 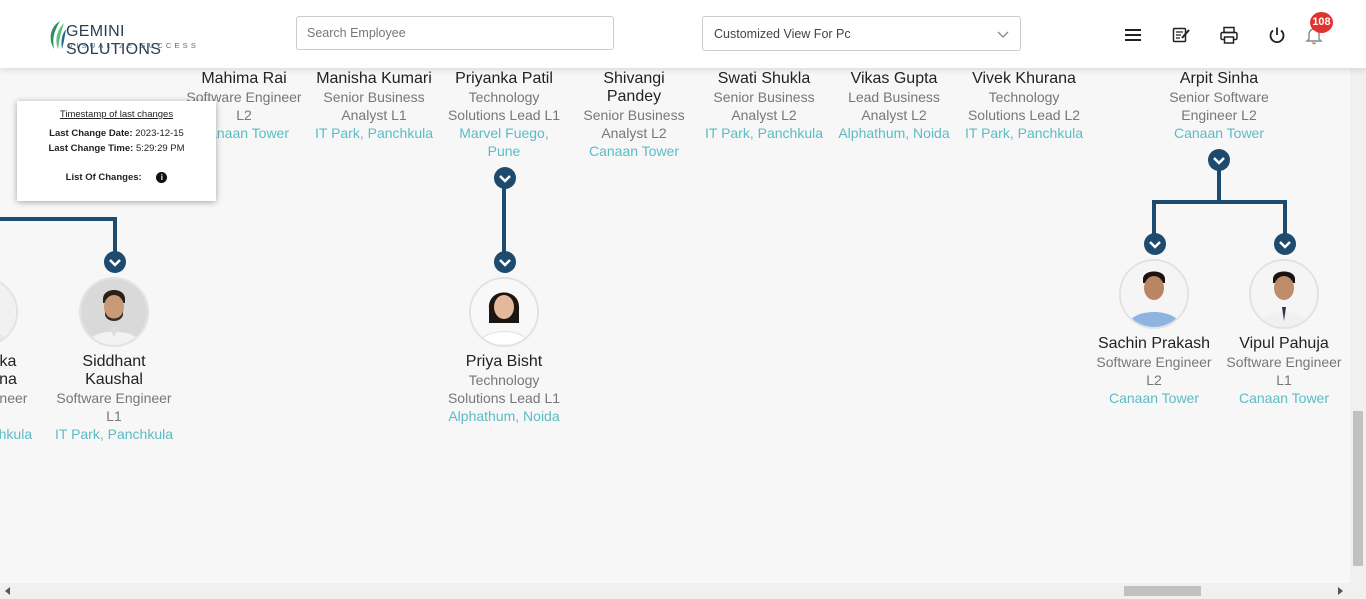 What do you see at coordinates (504, 361) in the screenshot?
I see `employee-name: Priya Bisht` at bounding box center [504, 361].